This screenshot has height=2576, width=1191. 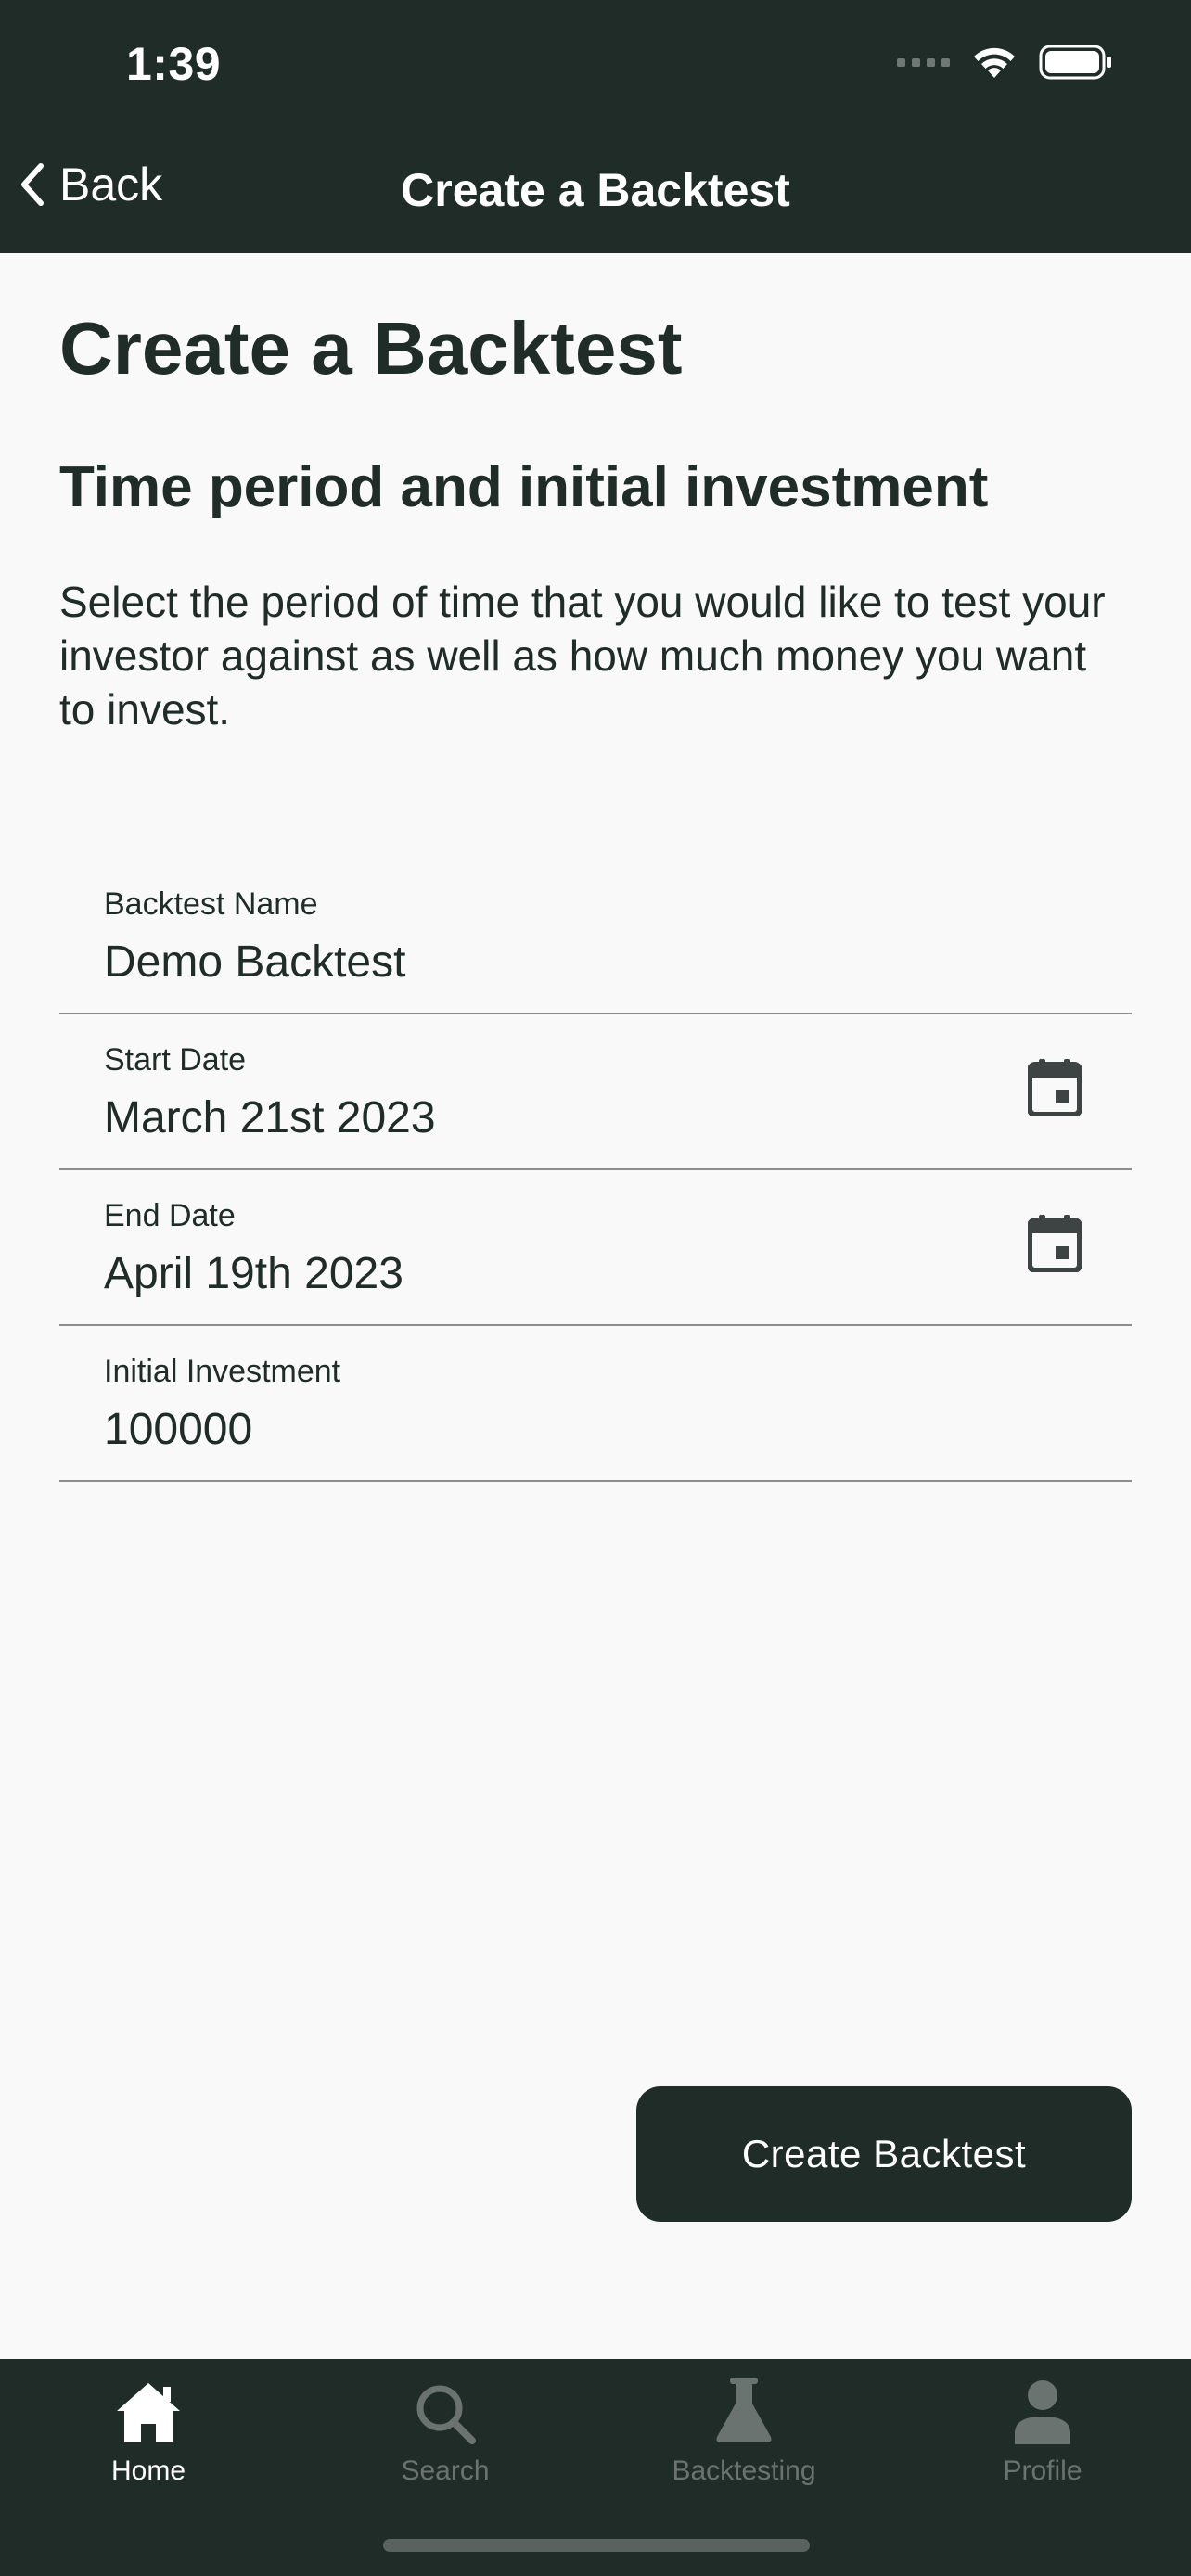 I want to click on field-label: Start Date, so click(x=175, y=1060).